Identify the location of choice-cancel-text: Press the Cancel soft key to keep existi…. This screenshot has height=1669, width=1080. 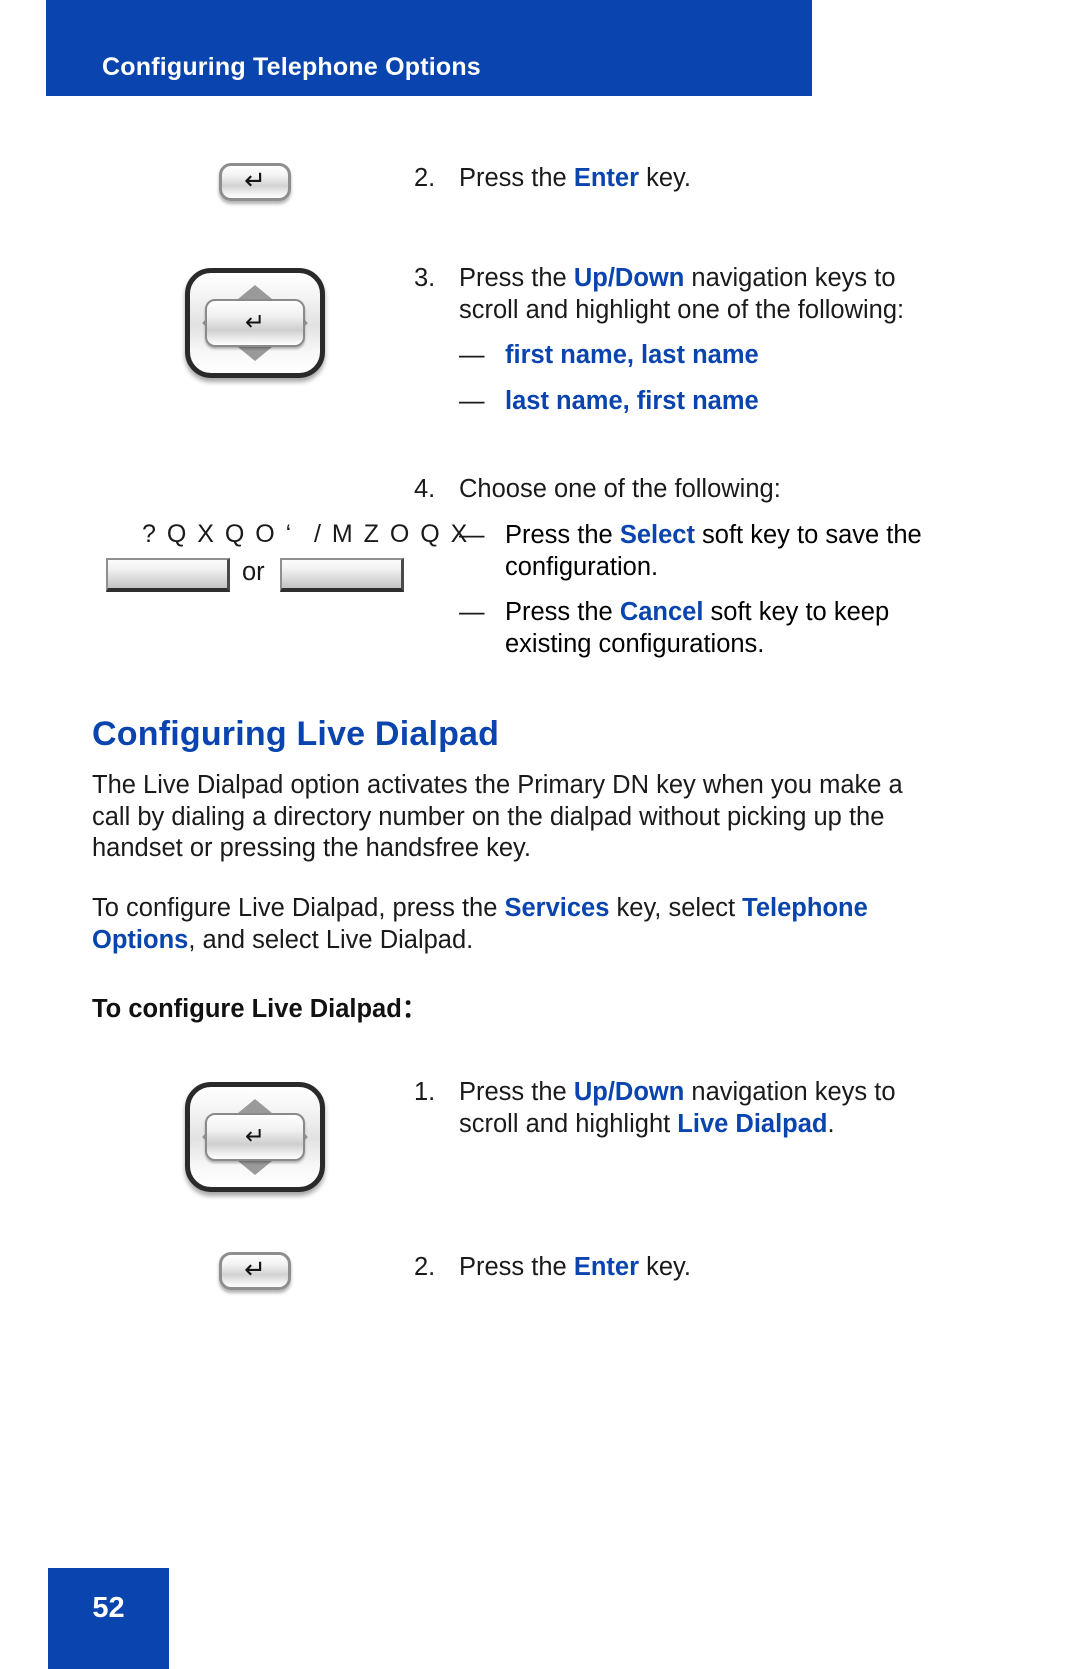
(735, 628).